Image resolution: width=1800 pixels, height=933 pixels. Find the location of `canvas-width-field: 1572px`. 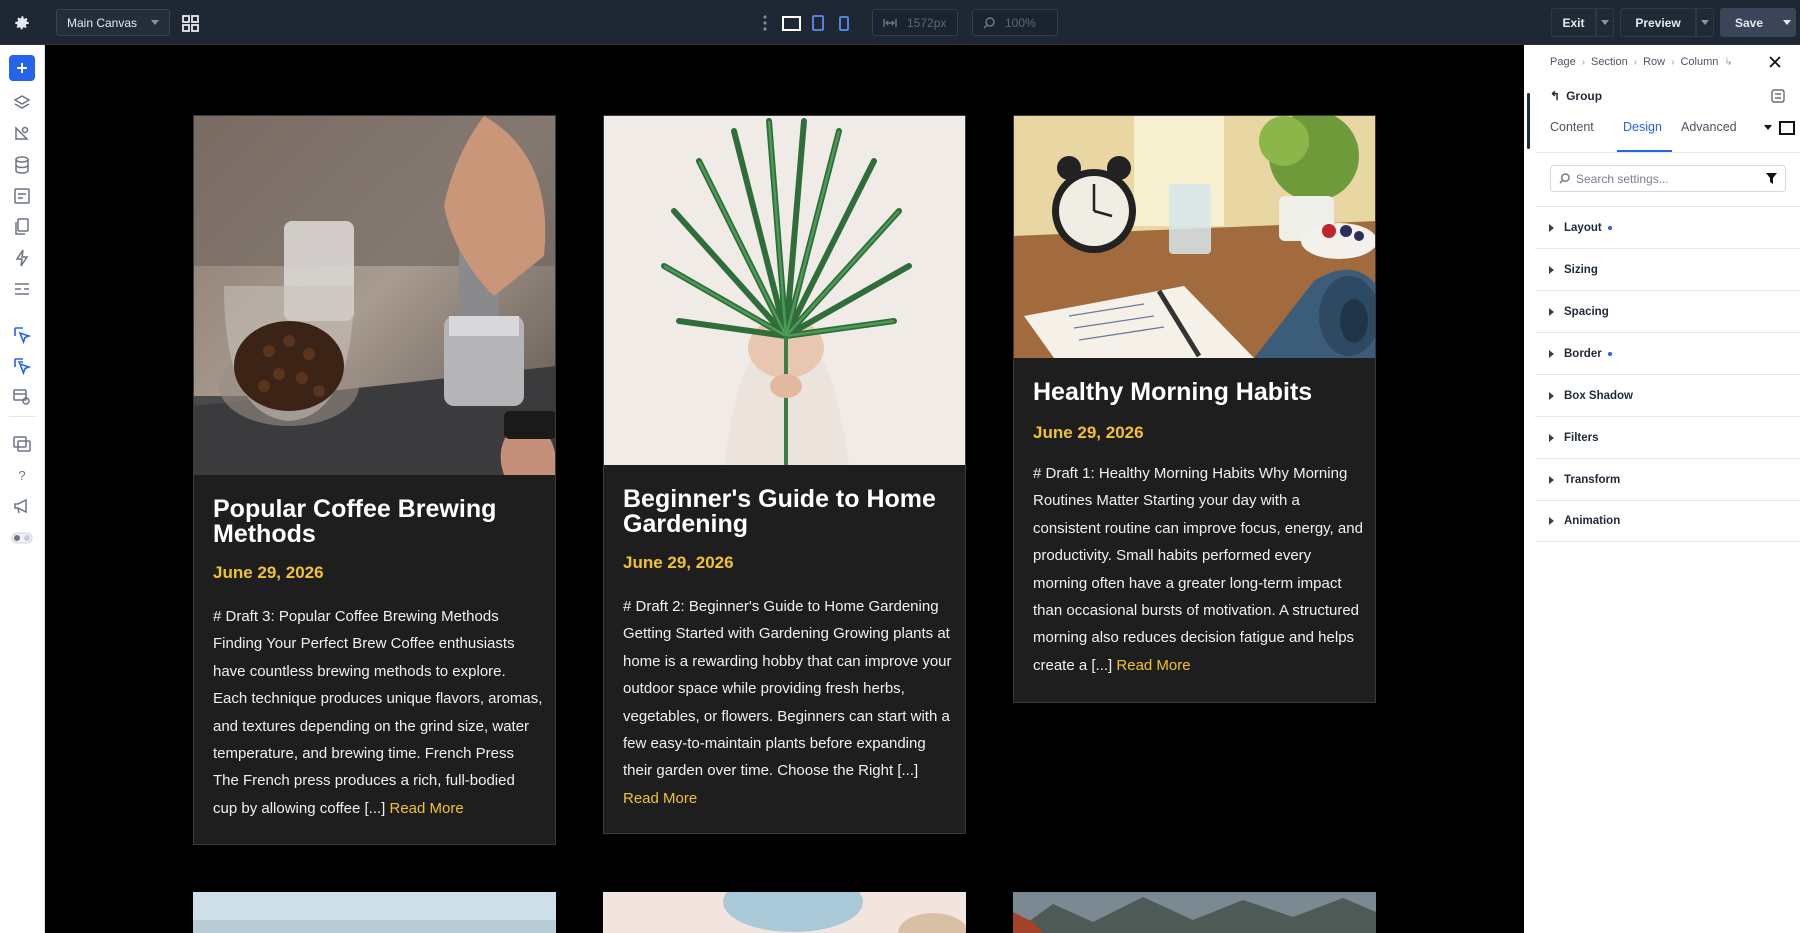

canvas-width-field: 1572px is located at coordinates (915, 22).